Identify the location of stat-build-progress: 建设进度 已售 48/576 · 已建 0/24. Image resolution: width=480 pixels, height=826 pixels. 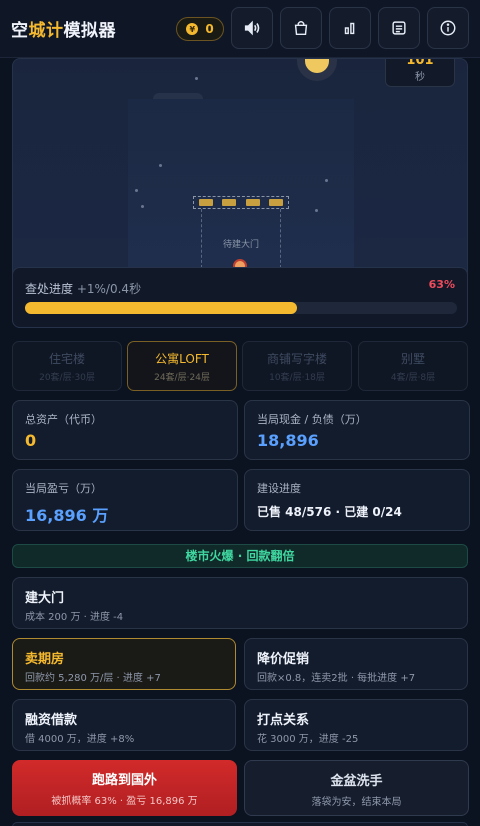
(357, 500).